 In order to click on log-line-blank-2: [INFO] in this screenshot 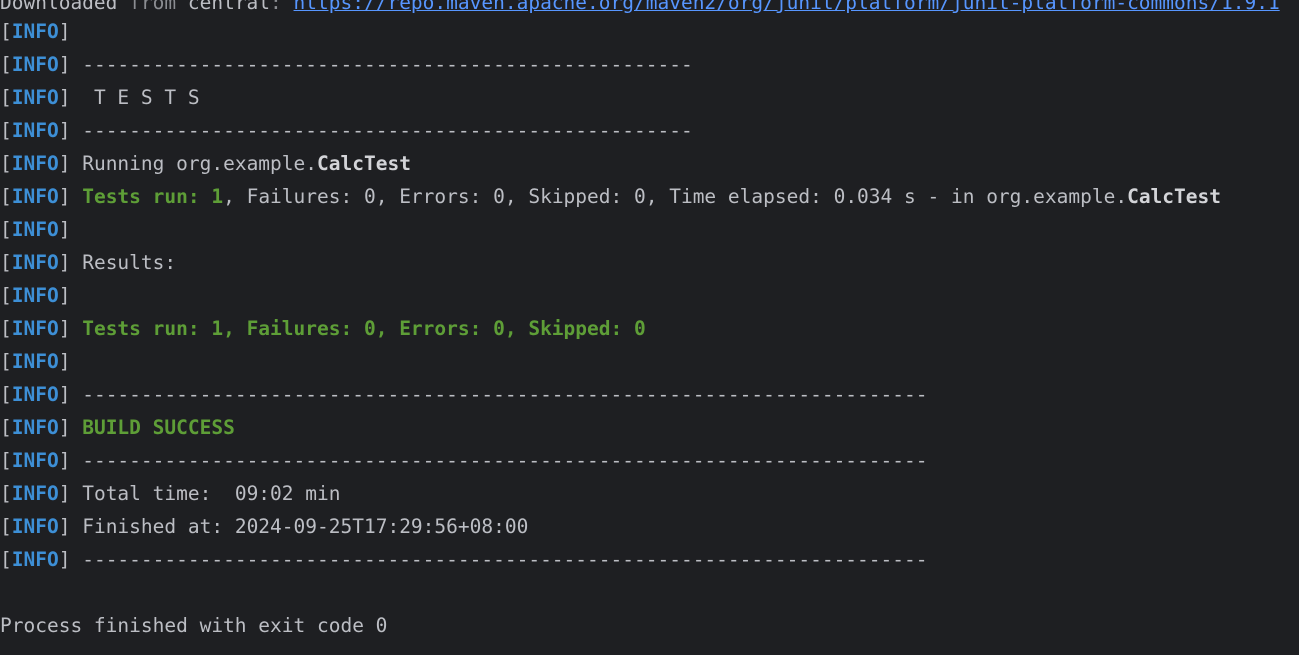, I will do `click(35, 229)`.